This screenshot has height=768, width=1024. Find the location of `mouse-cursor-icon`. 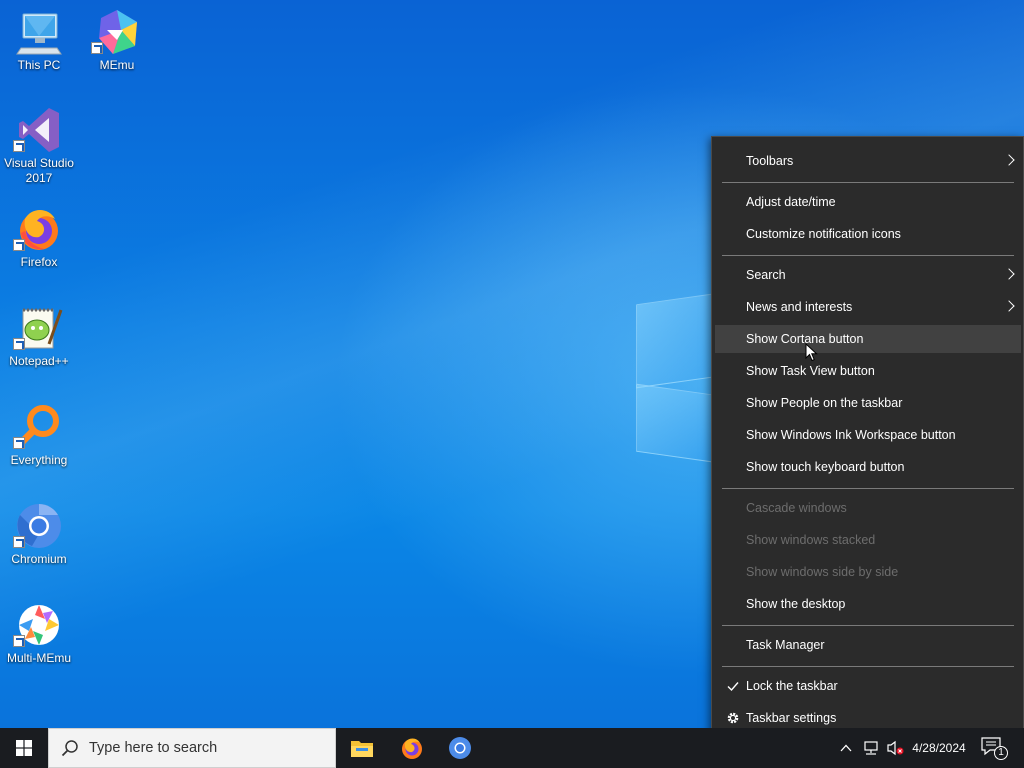

mouse-cursor-icon is located at coordinates (811, 352).